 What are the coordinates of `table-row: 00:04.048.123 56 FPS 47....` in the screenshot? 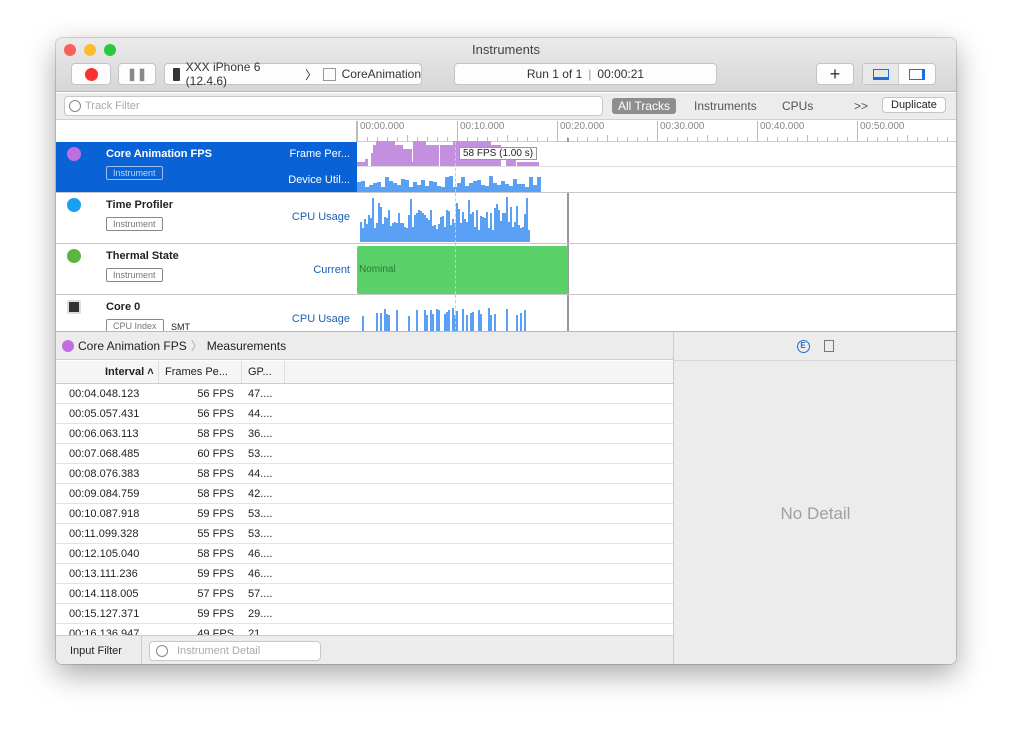 It's located at (364, 394).